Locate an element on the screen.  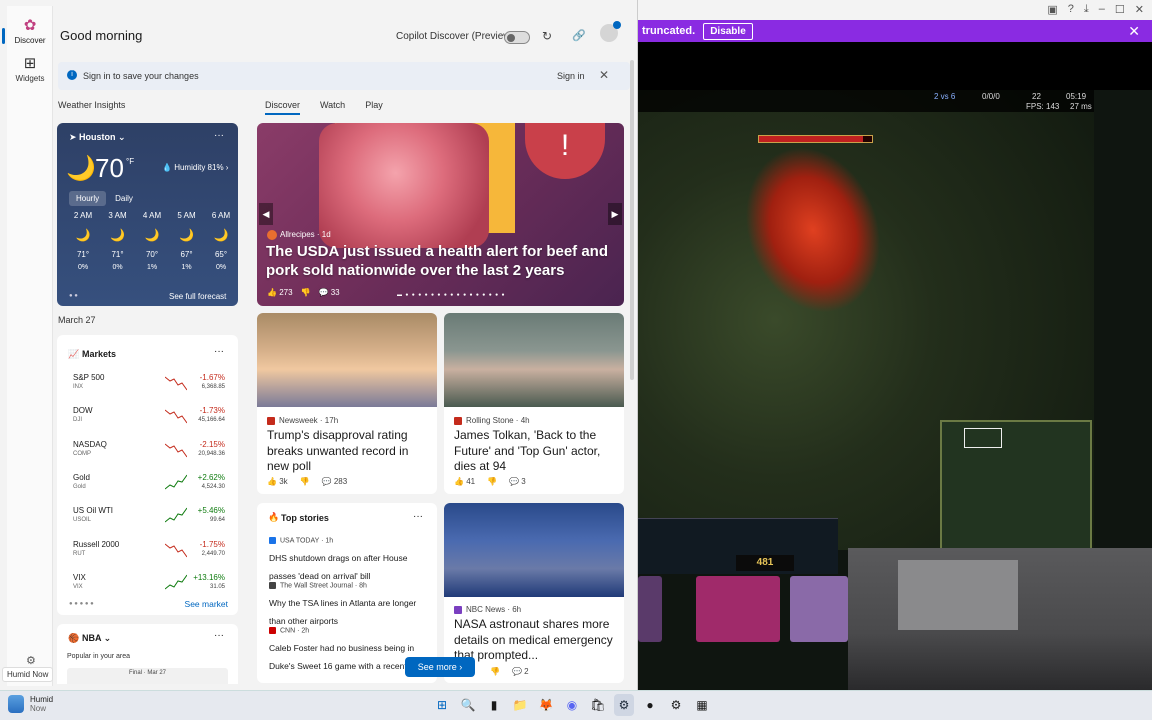
tab-daily: Daily is located at coordinates (124, 198).